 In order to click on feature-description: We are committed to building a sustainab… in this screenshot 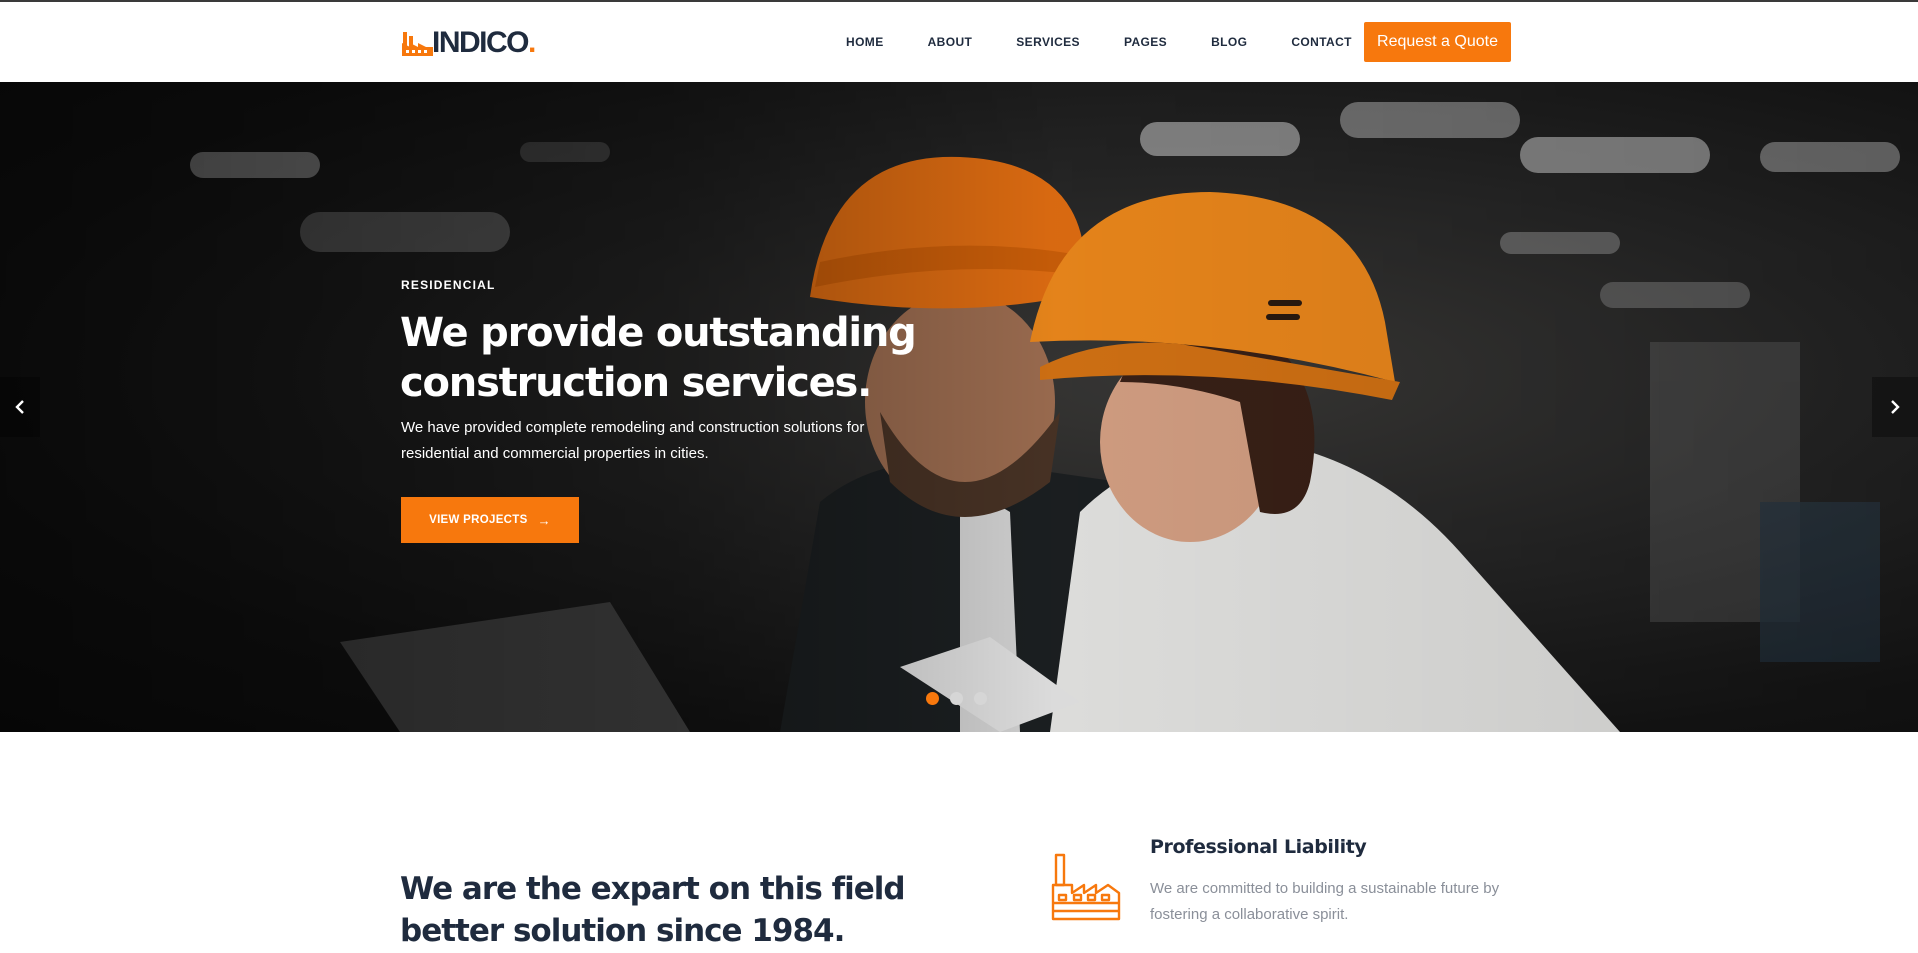, I will do `click(1330, 902)`.